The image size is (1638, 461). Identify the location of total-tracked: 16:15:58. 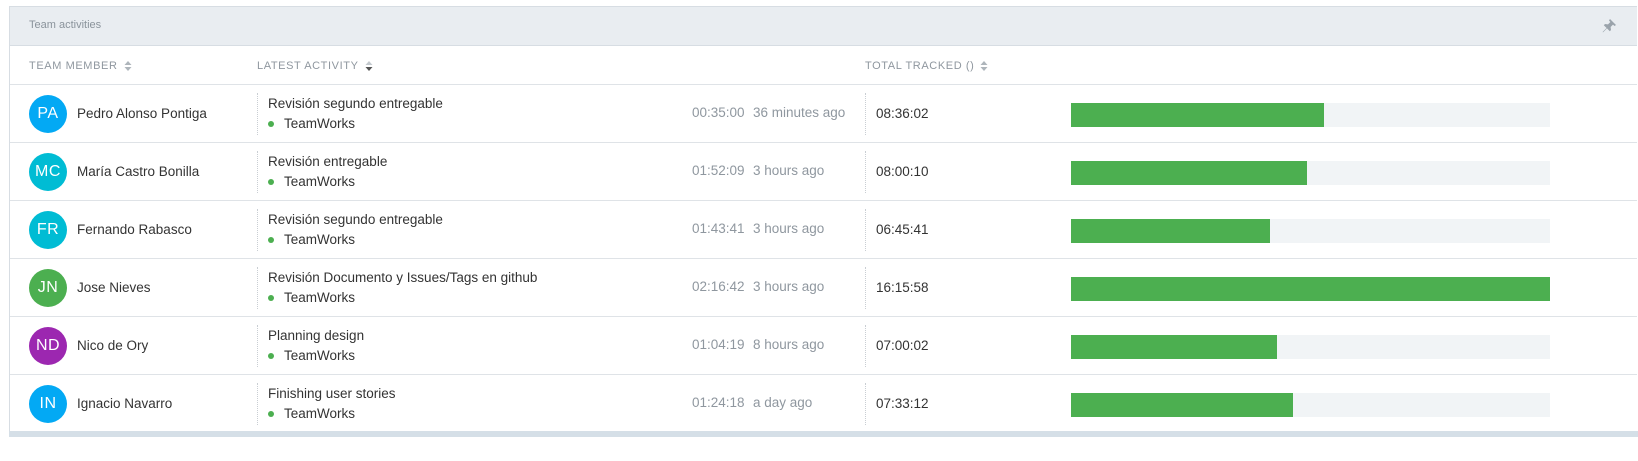
(902, 287).